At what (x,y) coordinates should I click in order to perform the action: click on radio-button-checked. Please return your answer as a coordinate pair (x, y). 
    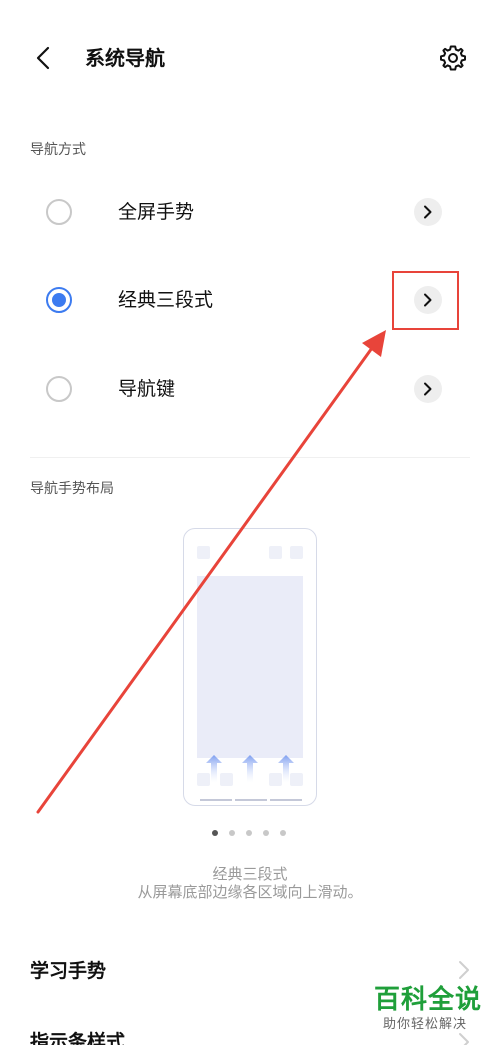
    Looking at the image, I should click on (59, 300).